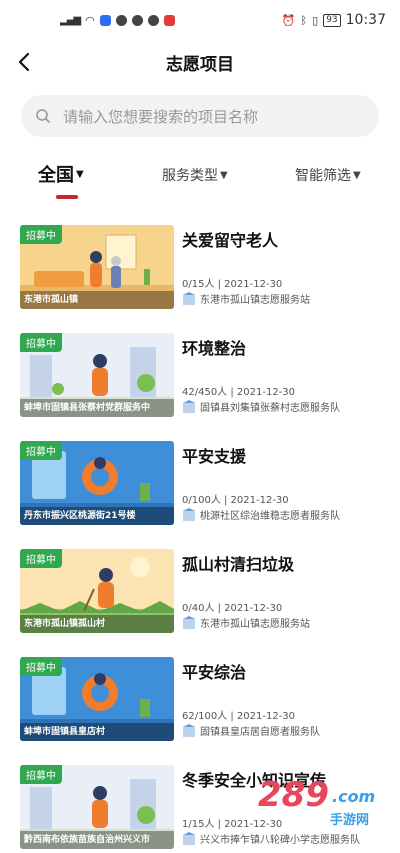 The width and height of the screenshot is (400, 853). What do you see at coordinates (97, 483) in the screenshot?
I see `project-thumbnail: 招募中 丹东市振兴区桃源街21号楼` at bounding box center [97, 483].